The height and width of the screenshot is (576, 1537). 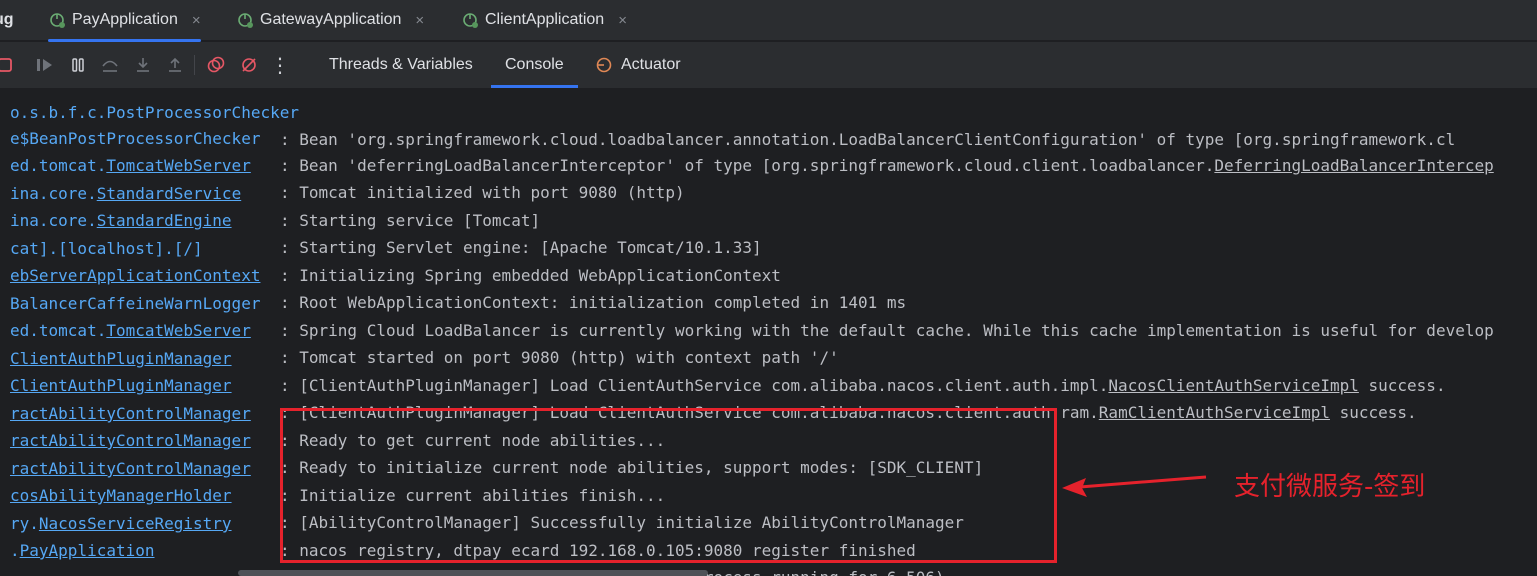 What do you see at coordinates (143, 65) in the screenshot?
I see `step-into-icon` at bounding box center [143, 65].